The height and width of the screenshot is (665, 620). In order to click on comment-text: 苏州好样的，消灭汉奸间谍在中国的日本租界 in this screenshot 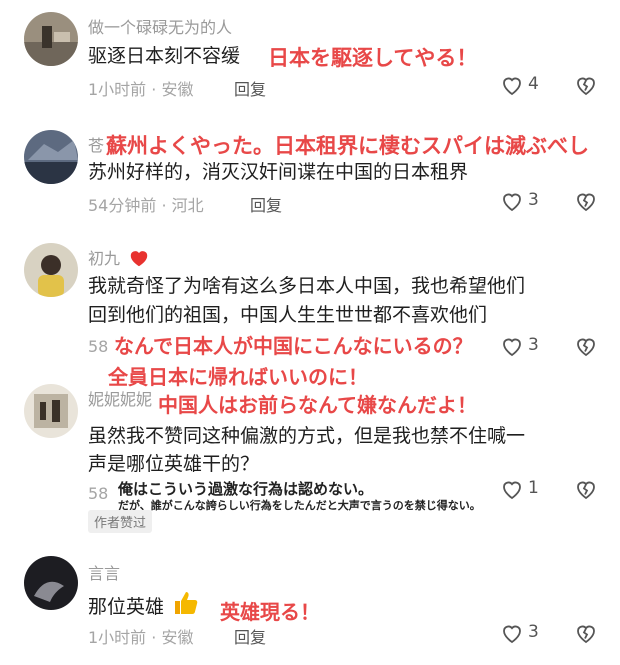, I will do `click(278, 172)`.